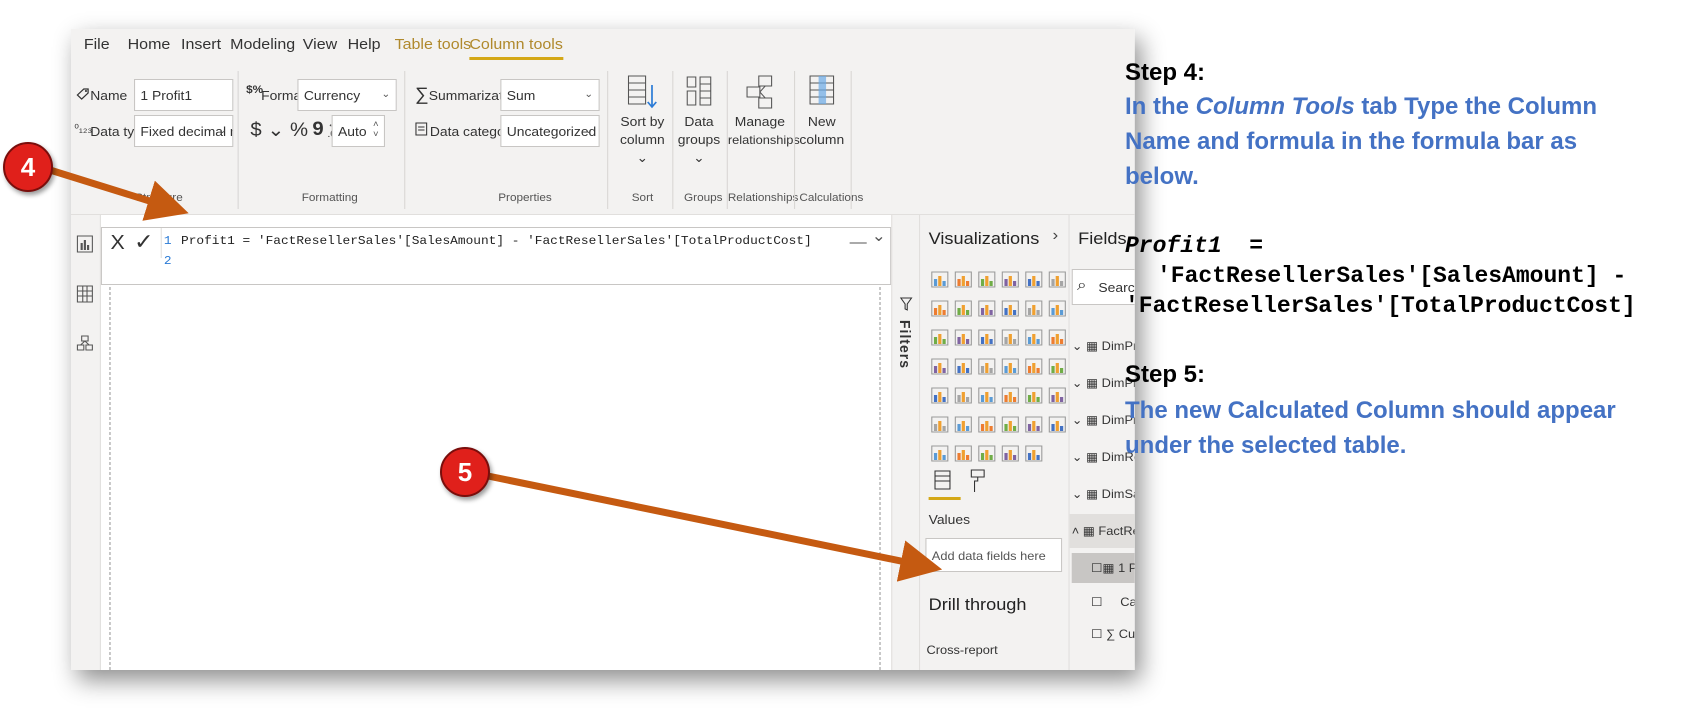 This screenshot has width=1706, height=722. What do you see at coordinates (118, 243) in the screenshot?
I see `cancel-formula-button: X` at bounding box center [118, 243].